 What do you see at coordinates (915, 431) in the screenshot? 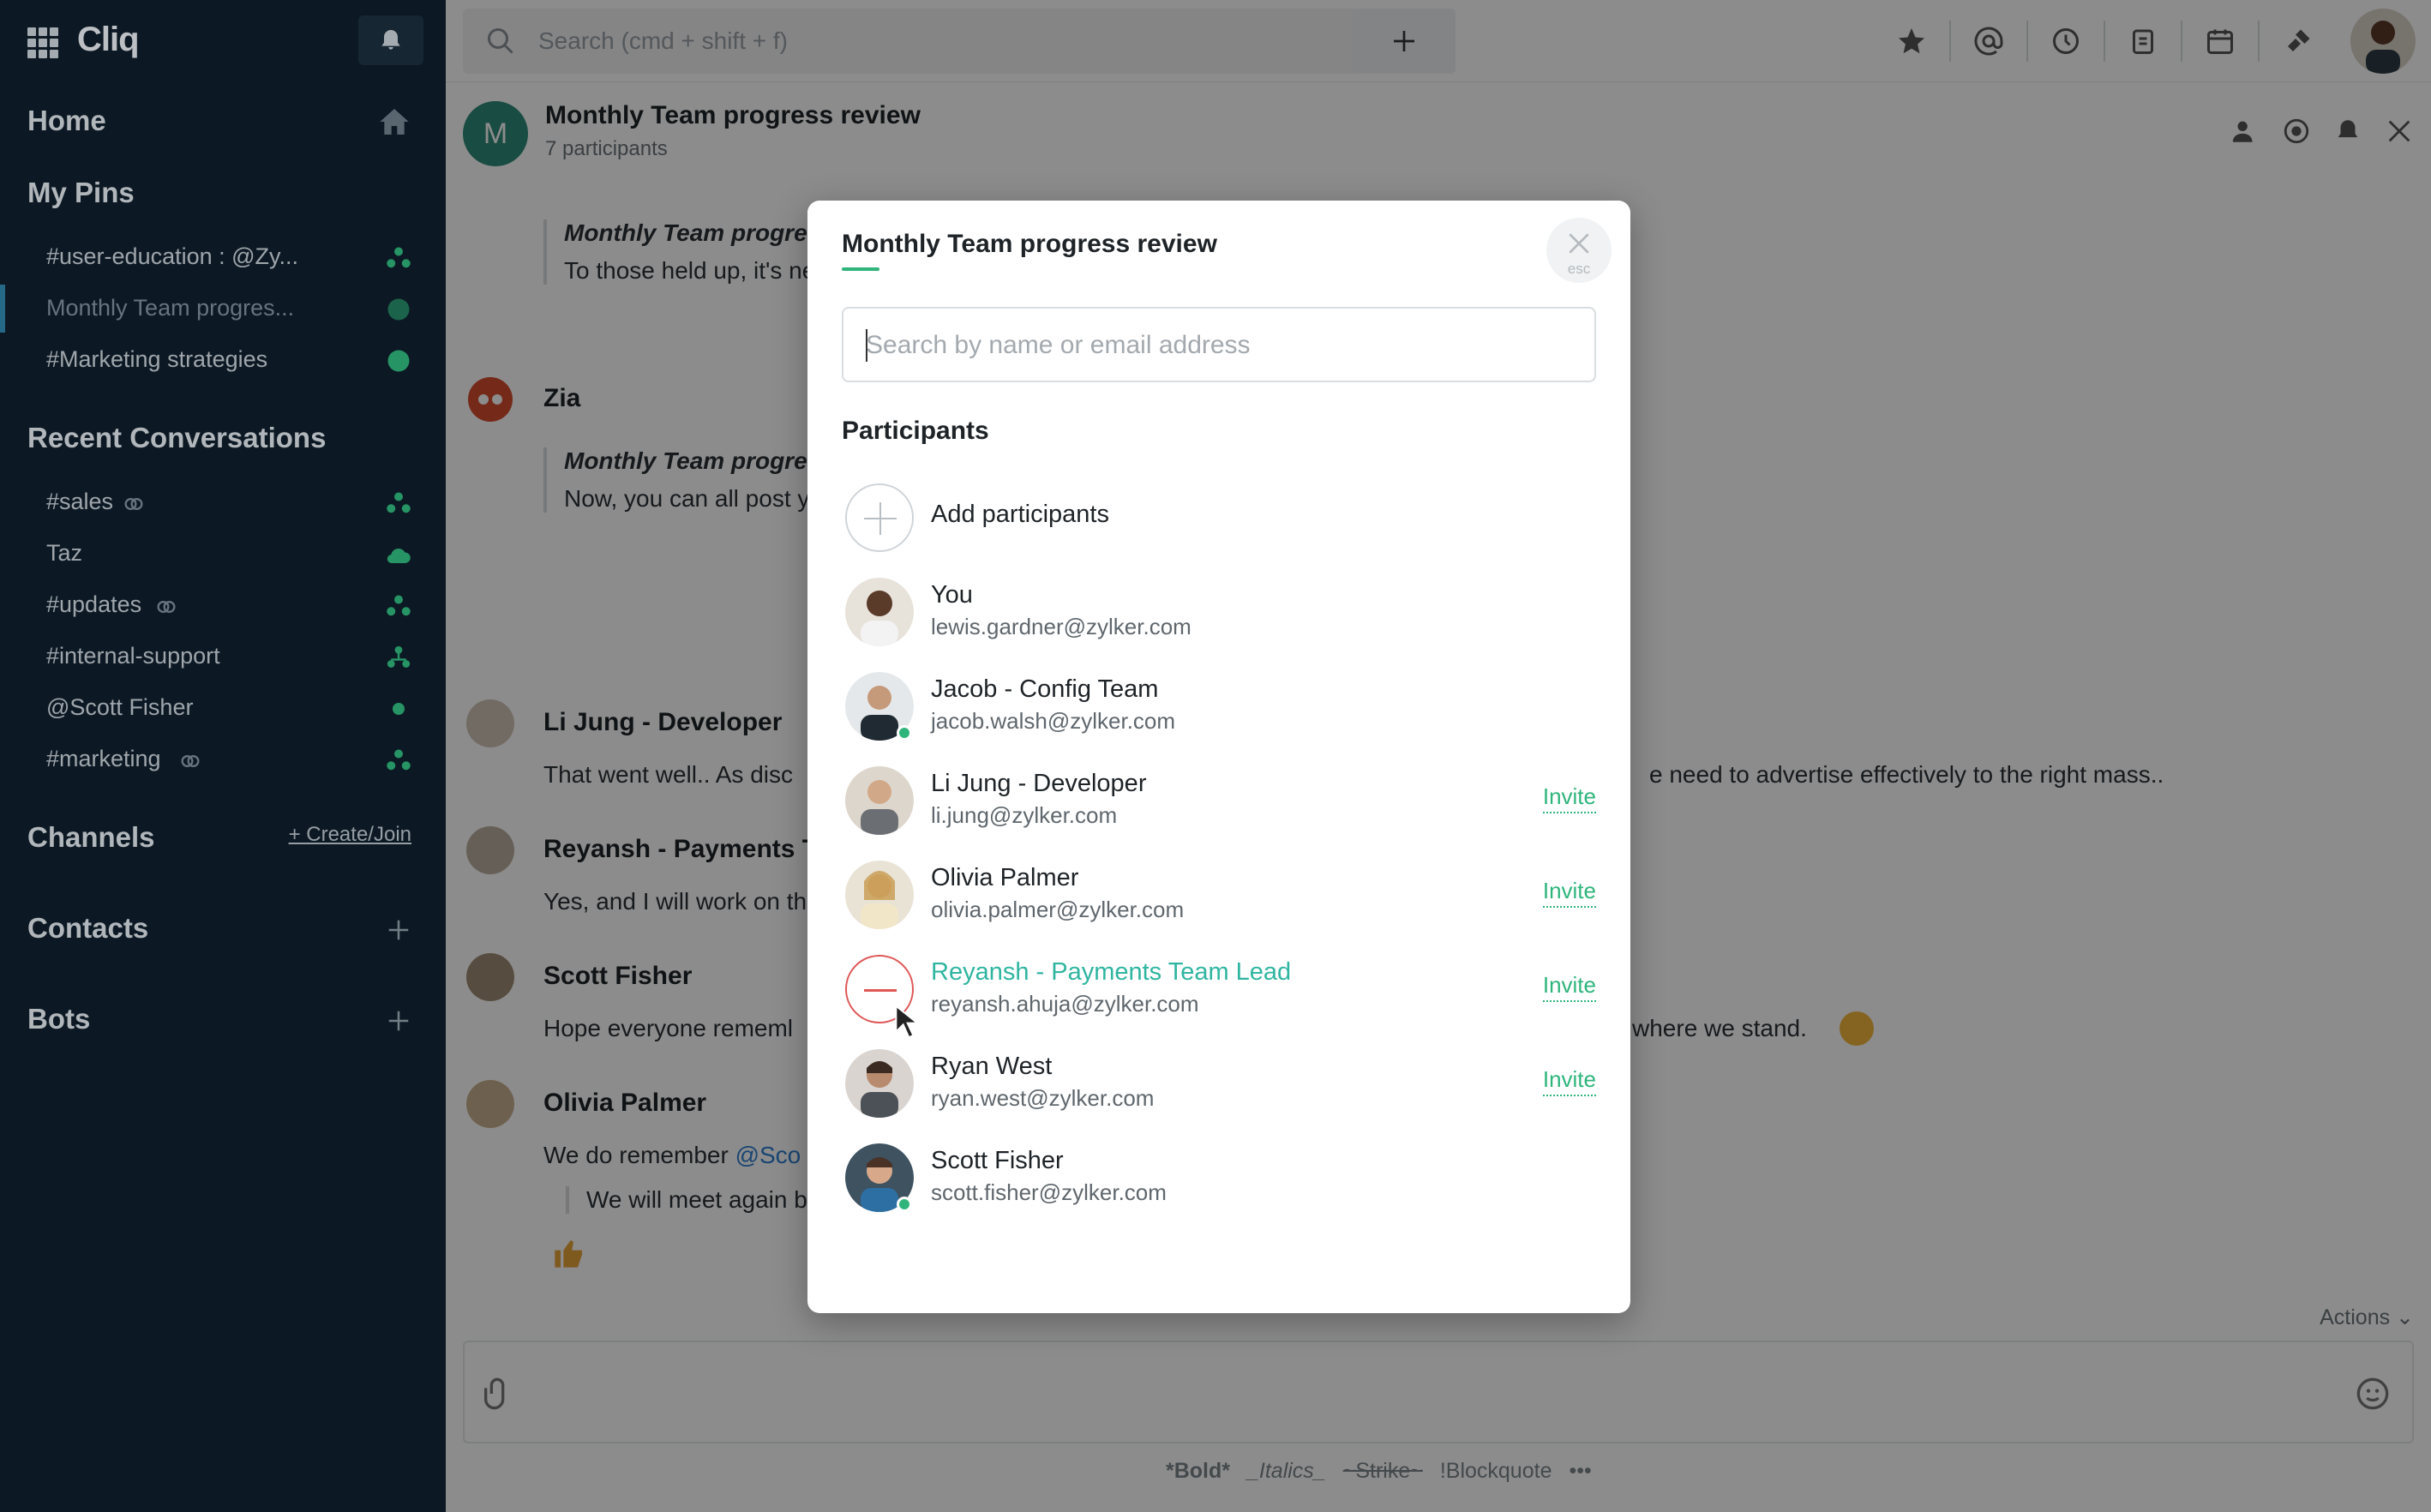
I see `participants-heading: Participants` at bounding box center [915, 431].